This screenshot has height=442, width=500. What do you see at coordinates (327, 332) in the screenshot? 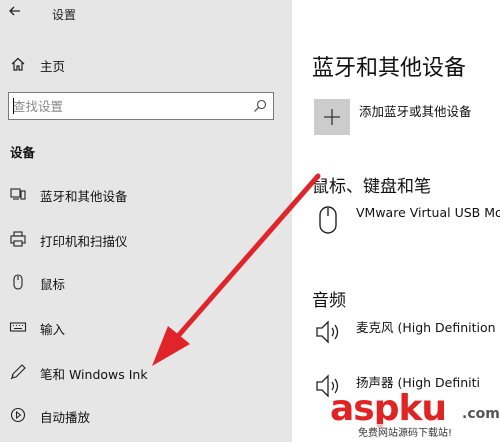
I see `speaker-icon` at bounding box center [327, 332].